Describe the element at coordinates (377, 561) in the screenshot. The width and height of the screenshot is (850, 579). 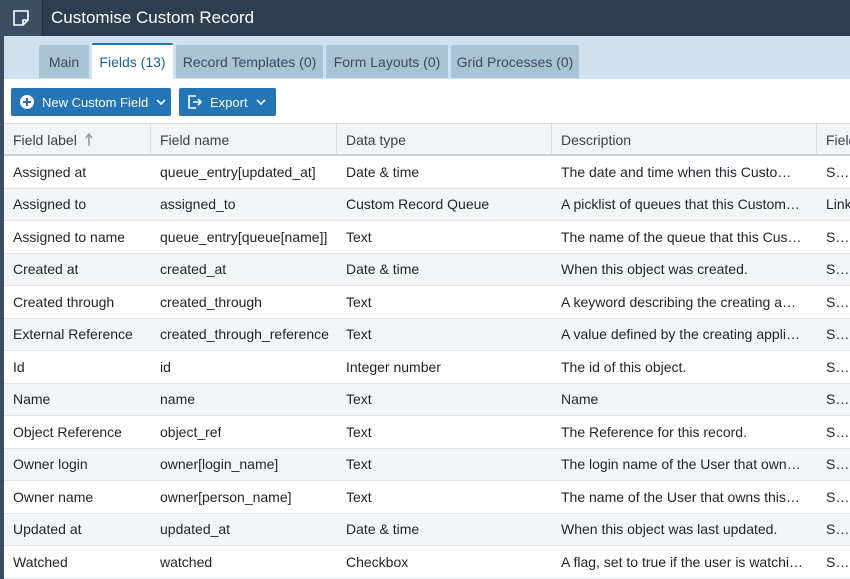
I see `cell-data-type: Checkbox` at that location.